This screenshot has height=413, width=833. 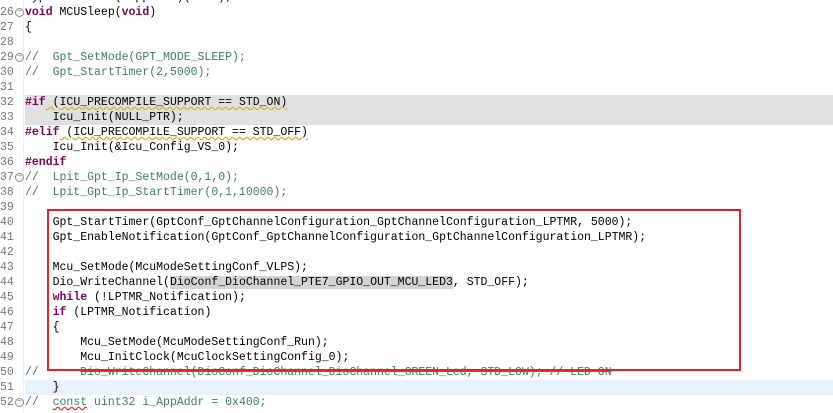 What do you see at coordinates (166, 267) in the screenshot?
I see `code-token: Mcu_SetMode(McuModeSettingConf_VLPS);` at bounding box center [166, 267].